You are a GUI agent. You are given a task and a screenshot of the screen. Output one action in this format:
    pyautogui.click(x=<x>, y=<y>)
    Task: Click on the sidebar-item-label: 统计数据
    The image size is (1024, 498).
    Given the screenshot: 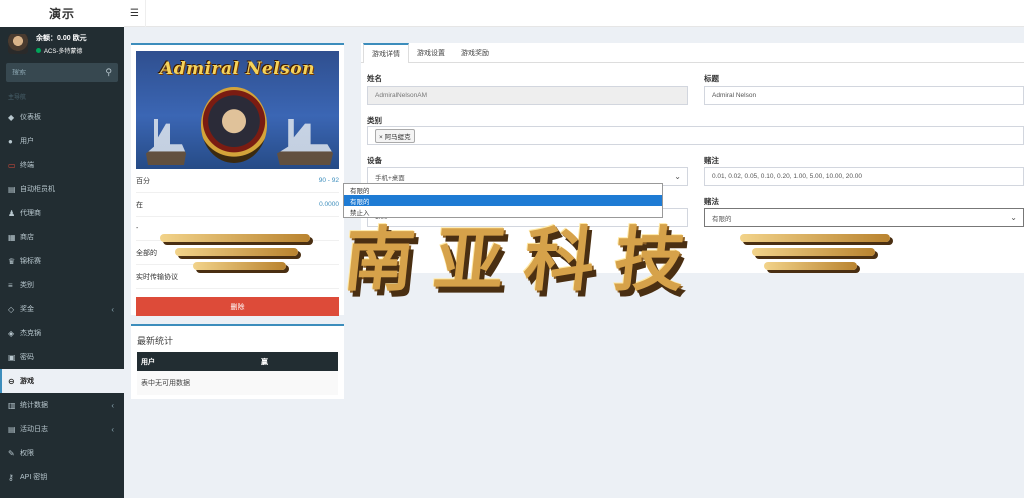 What is the action you would take?
    pyautogui.click(x=34, y=405)
    